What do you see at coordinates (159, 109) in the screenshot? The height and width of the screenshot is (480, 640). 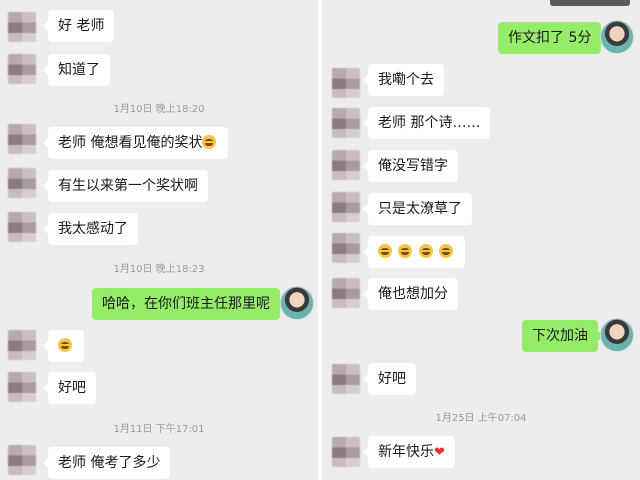 I see `timestamp: 1月10日 晚上18:20` at bounding box center [159, 109].